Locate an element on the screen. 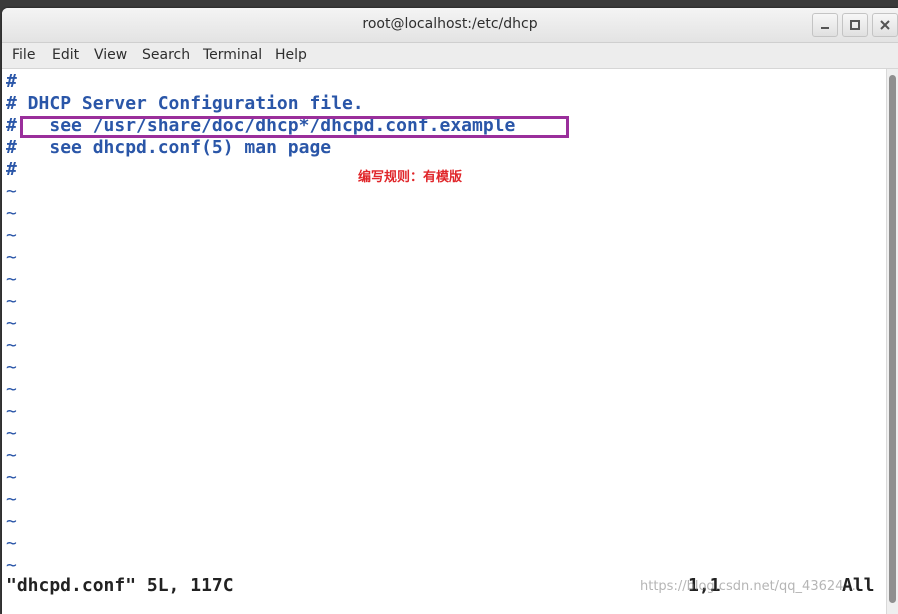  menu-search: Search is located at coordinates (166, 55).